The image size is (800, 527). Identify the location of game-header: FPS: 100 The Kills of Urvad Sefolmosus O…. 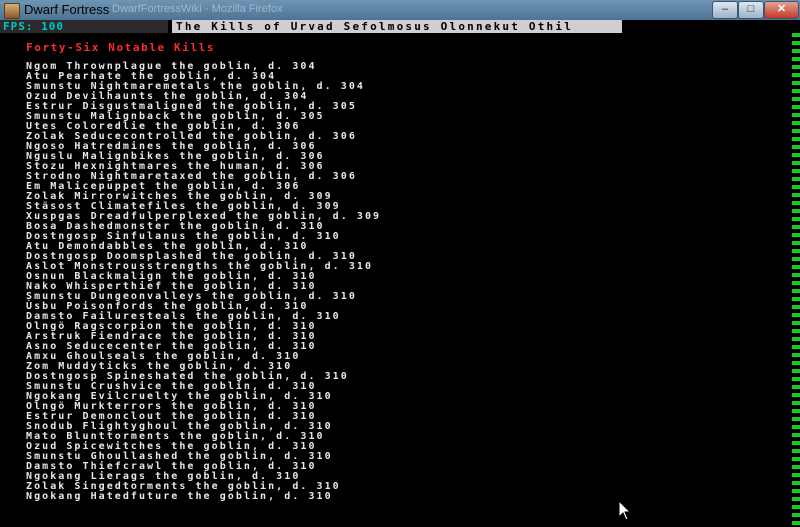
(400, 26).